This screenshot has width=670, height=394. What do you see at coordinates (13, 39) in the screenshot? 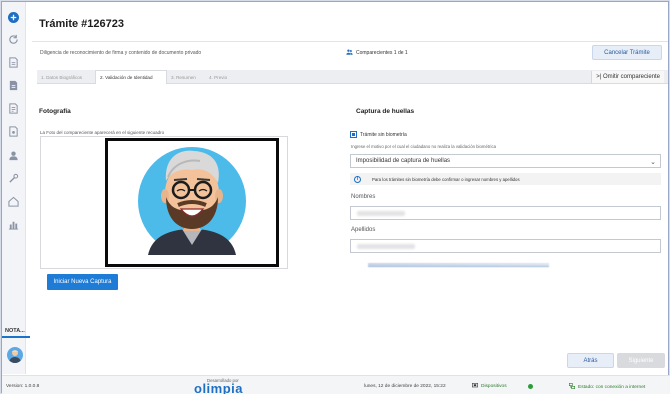
I see `refresh-icon` at bounding box center [13, 39].